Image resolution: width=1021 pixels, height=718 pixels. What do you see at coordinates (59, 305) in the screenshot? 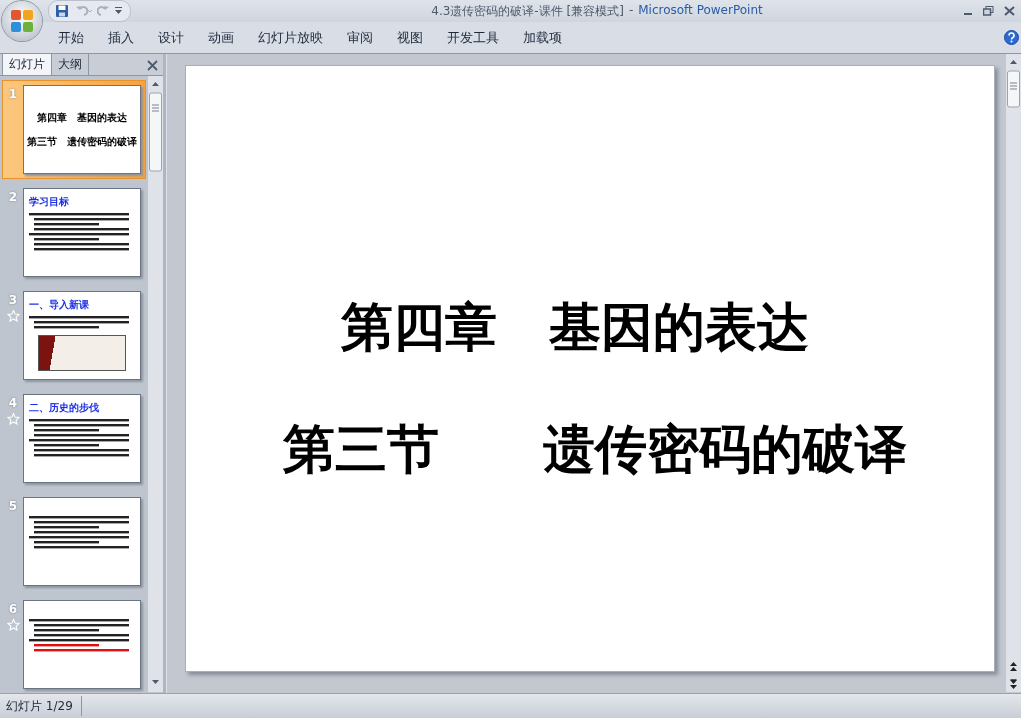
I see `thumbnail-heading: 一、导入新课` at bounding box center [59, 305].